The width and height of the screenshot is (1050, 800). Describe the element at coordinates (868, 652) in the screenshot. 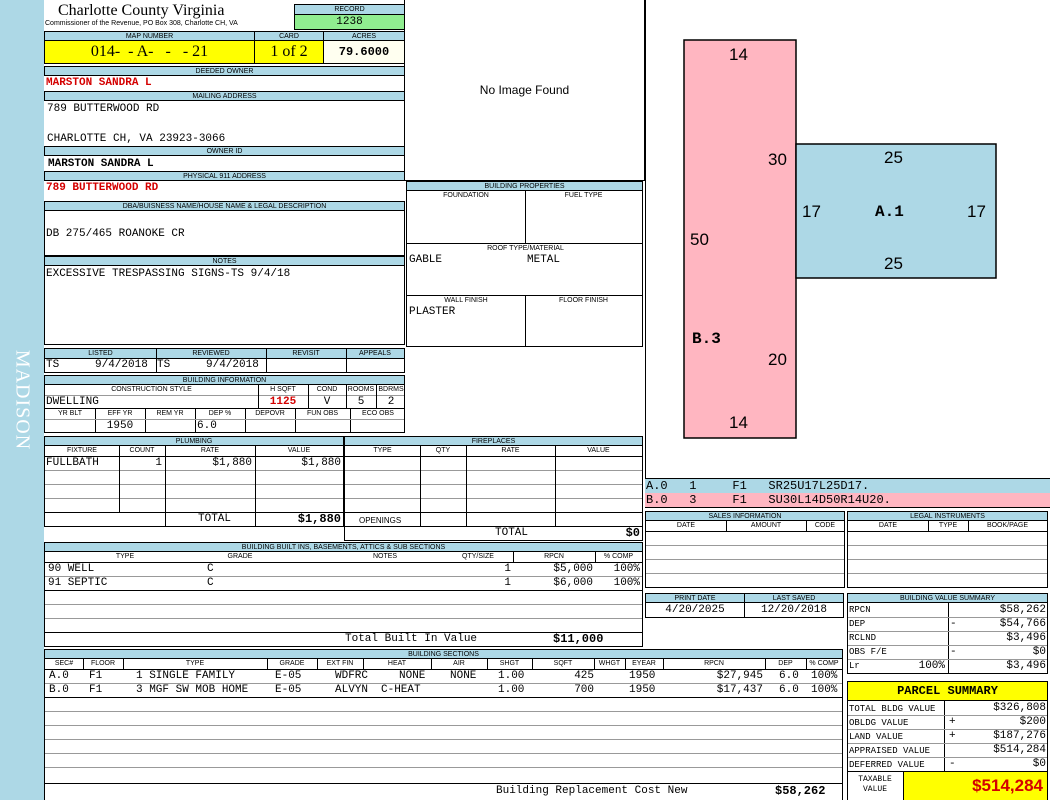

I see `vs-label: OBS F/E` at that location.